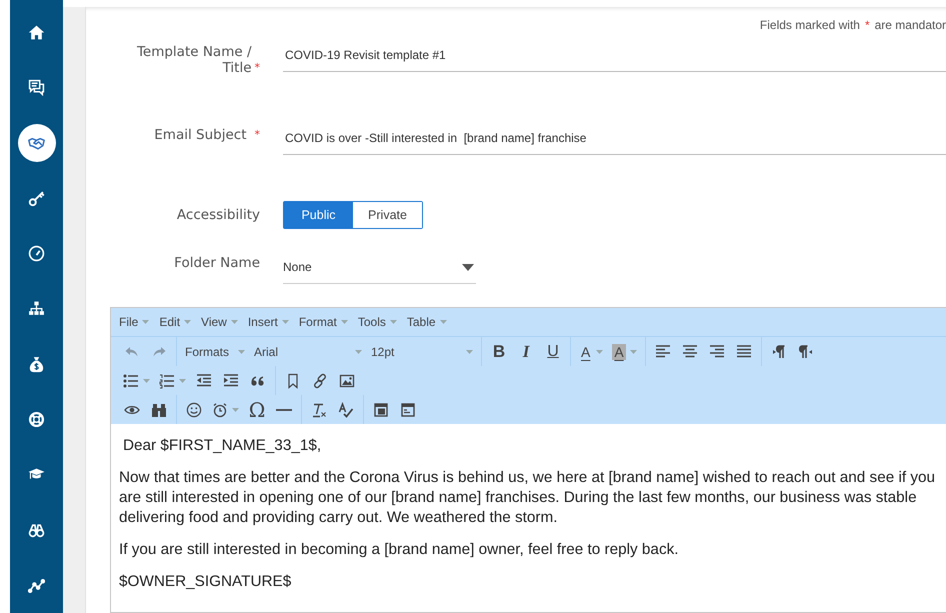  What do you see at coordinates (218, 215) in the screenshot?
I see `field-label: Accessibility` at bounding box center [218, 215].